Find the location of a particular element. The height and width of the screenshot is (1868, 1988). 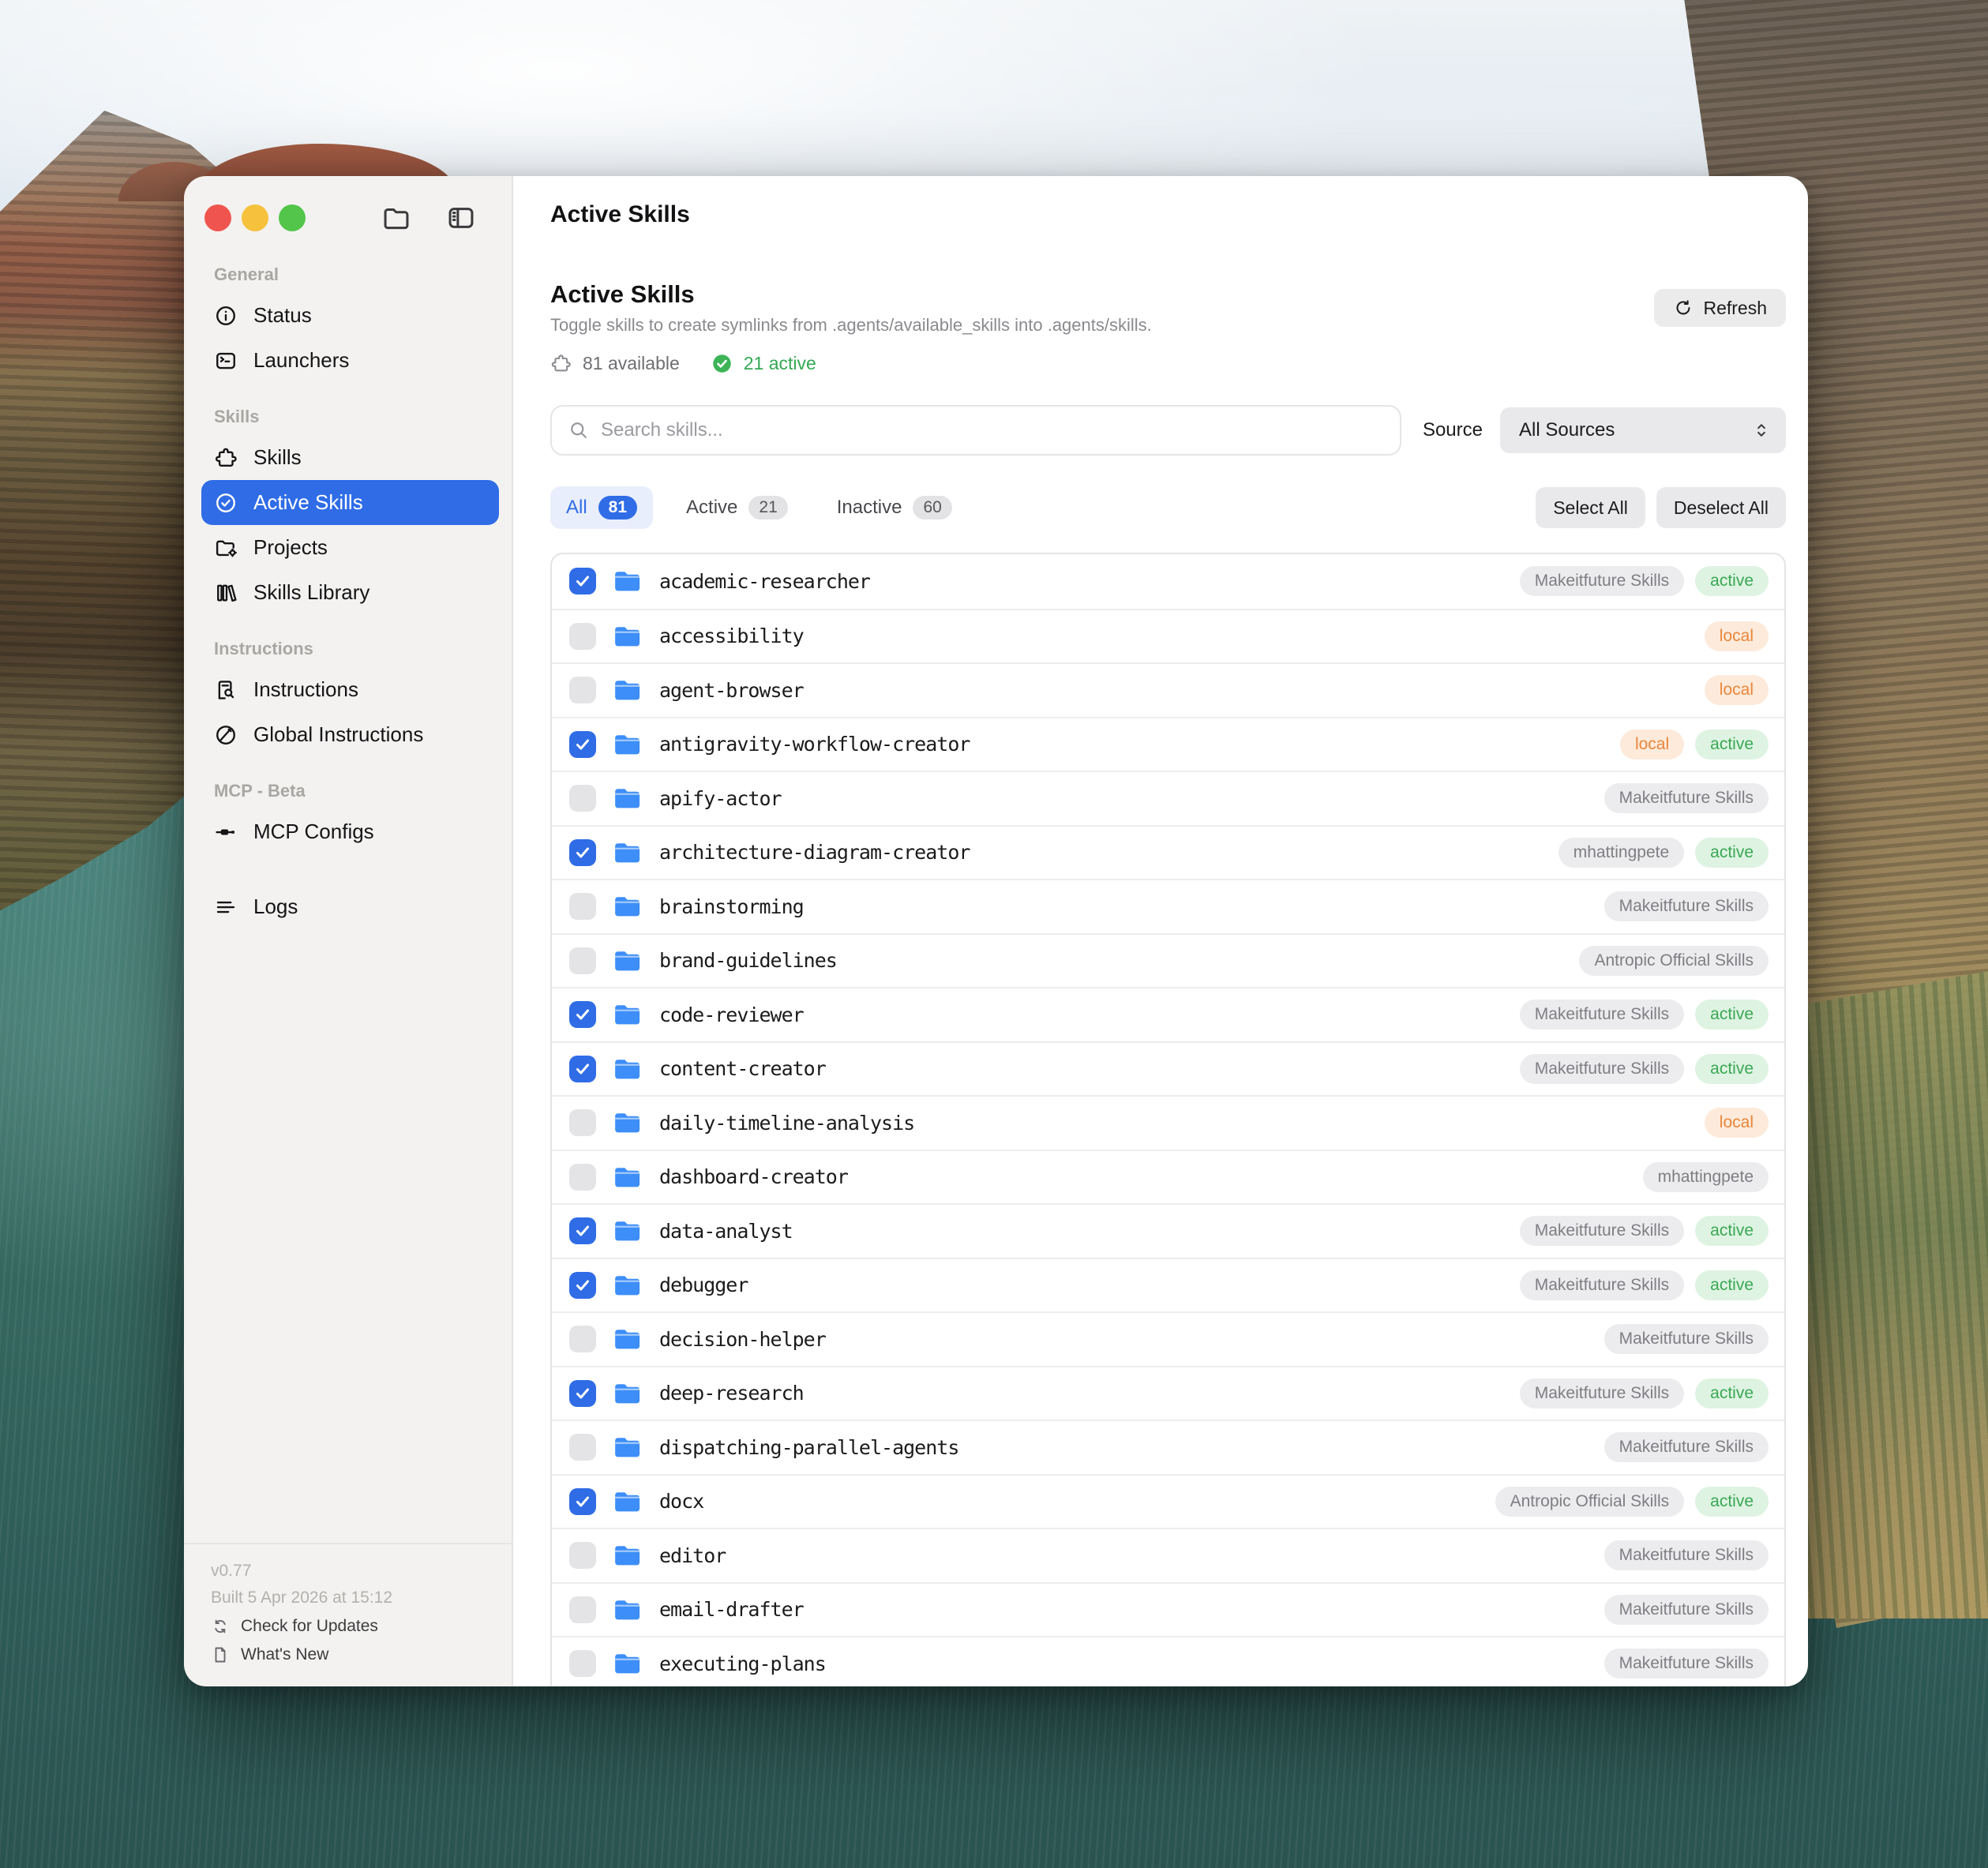

check-circle-icon is located at coordinates (226, 503).